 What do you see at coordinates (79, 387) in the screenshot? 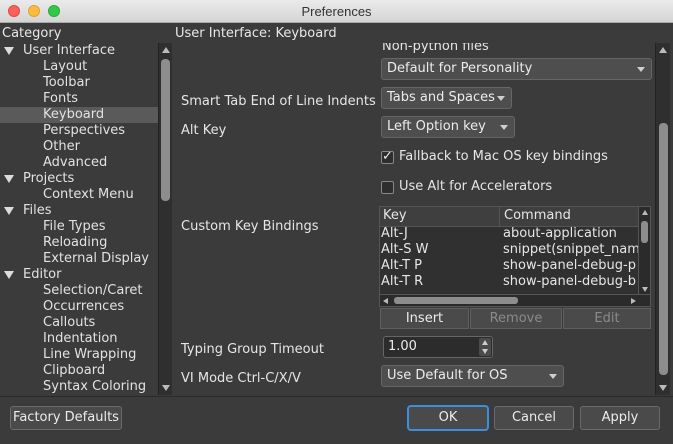
I see `tree-item-syntax-coloring: Syntax Coloring` at bounding box center [79, 387].